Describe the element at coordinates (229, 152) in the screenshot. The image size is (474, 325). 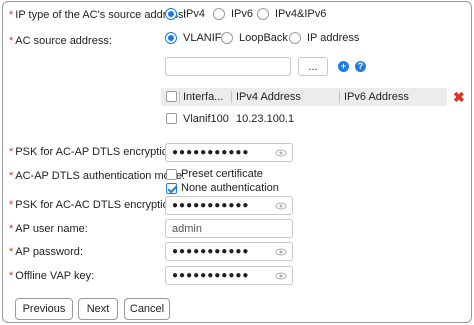
I see `psk-ac-ap-input: ●●●●●●●●●●●` at that location.